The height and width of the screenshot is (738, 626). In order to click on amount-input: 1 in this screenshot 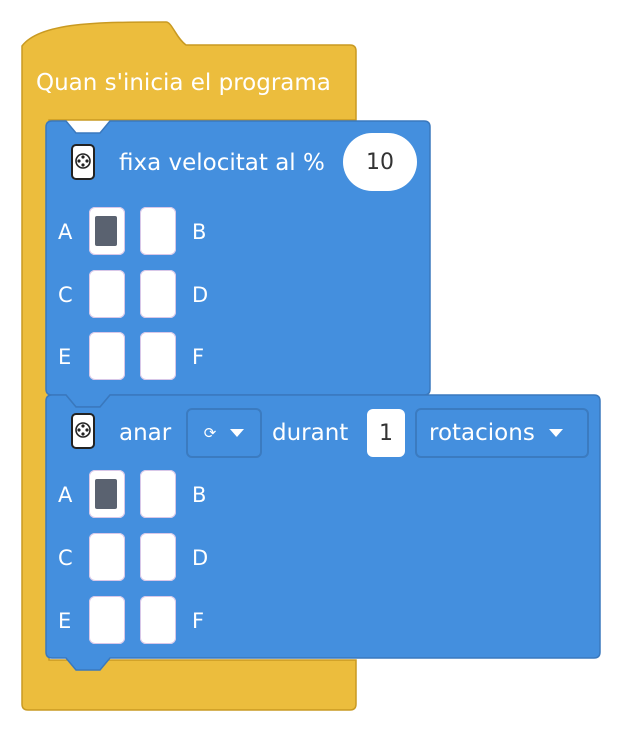, I will do `click(386, 433)`.